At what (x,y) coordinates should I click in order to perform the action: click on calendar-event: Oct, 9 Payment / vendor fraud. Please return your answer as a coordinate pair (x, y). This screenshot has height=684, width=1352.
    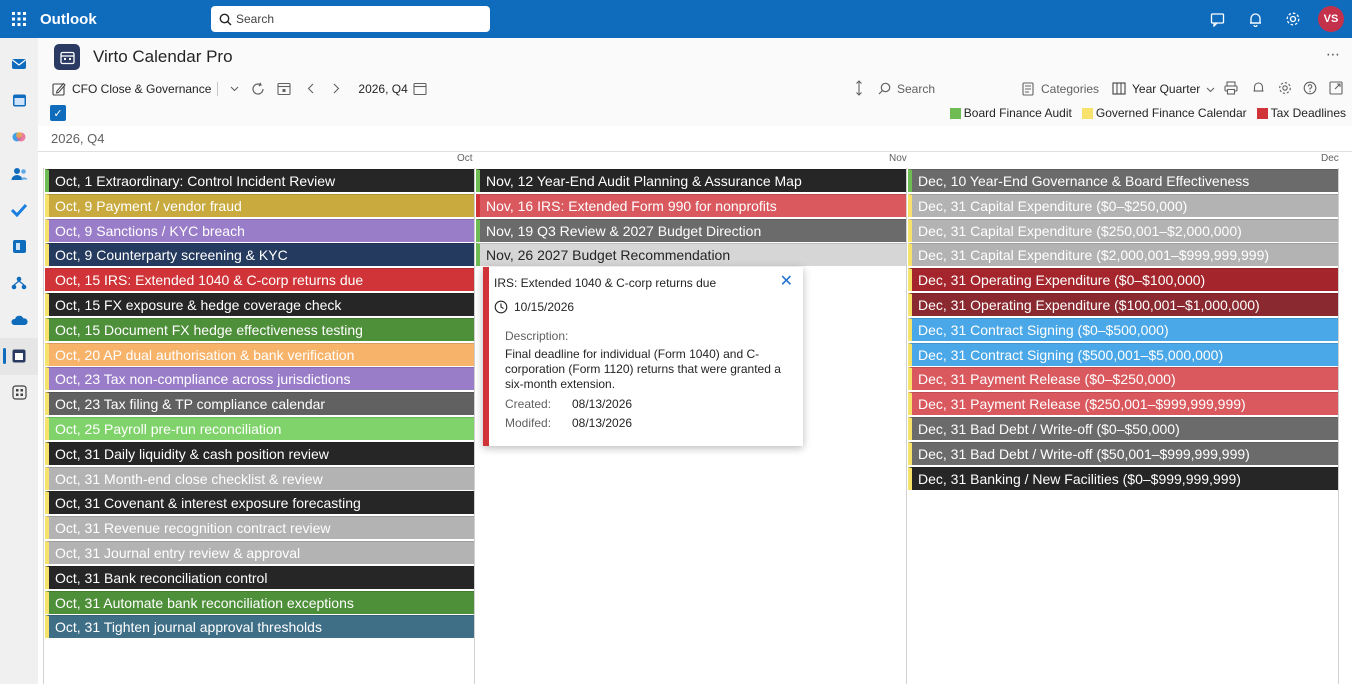
    Looking at the image, I should click on (259, 205).